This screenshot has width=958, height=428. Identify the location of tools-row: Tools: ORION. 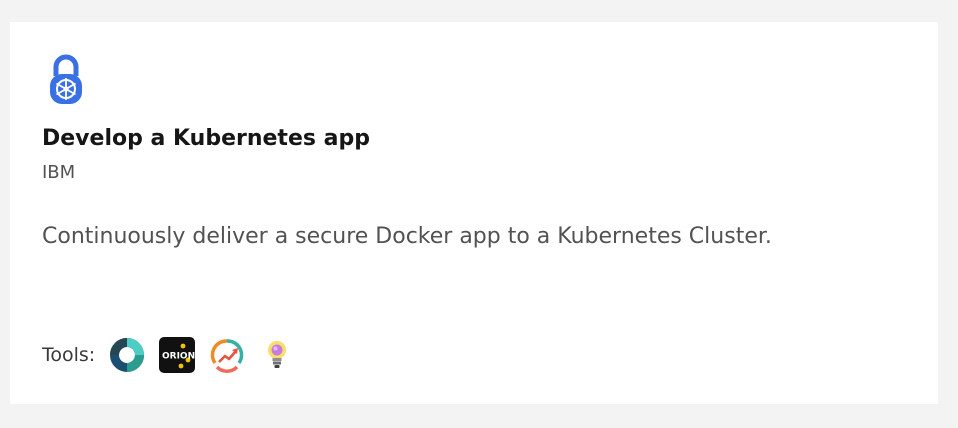
(175, 355).